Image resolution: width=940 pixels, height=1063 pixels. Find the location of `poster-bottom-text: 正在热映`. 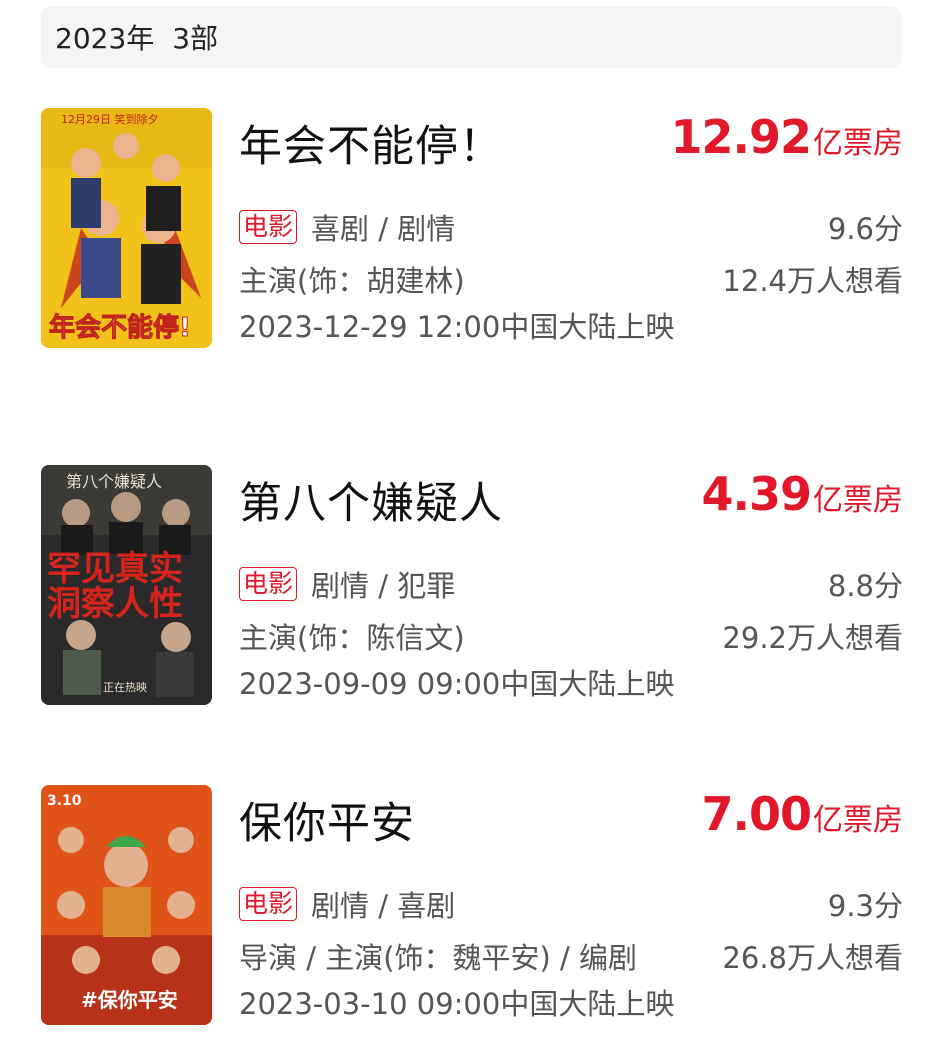

poster-bottom-text: 正在热映 is located at coordinates (125, 687).